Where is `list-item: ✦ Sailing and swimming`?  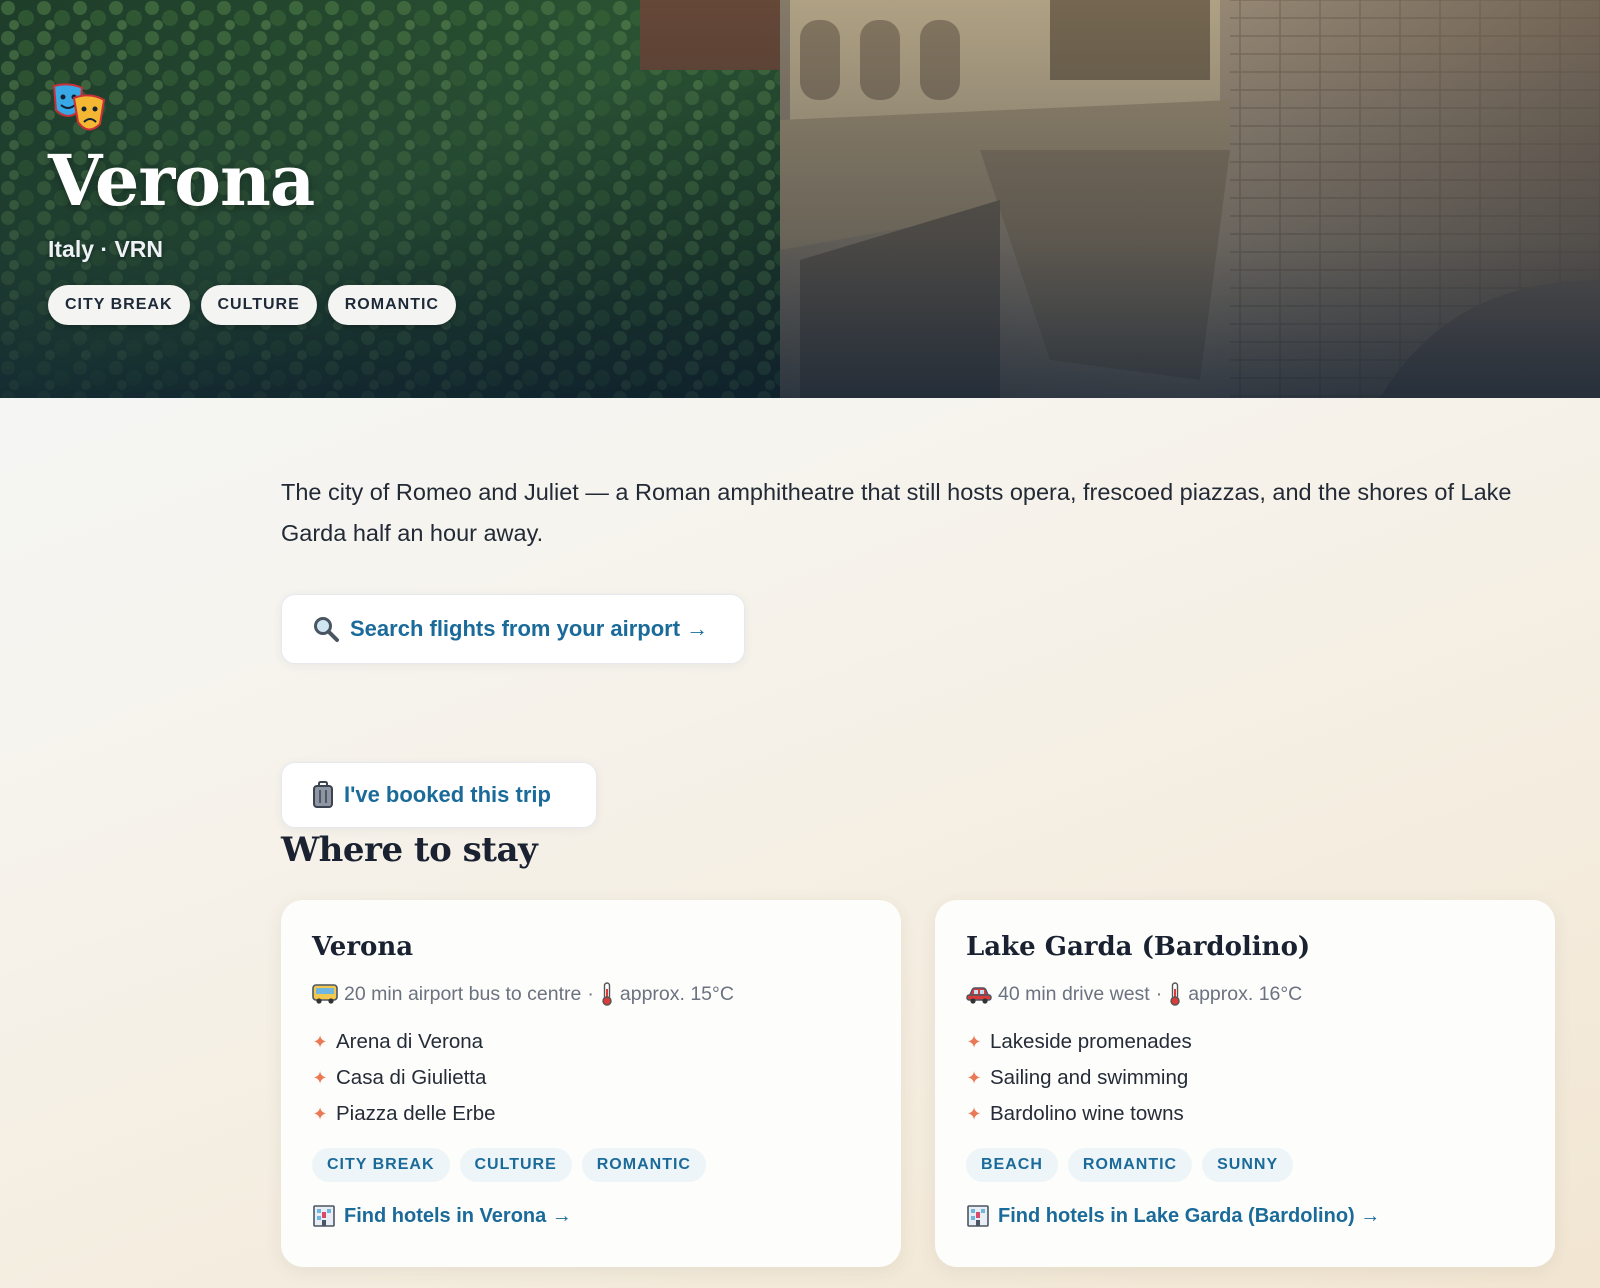
list-item: ✦ Sailing and swimming is located at coordinates (1245, 1078).